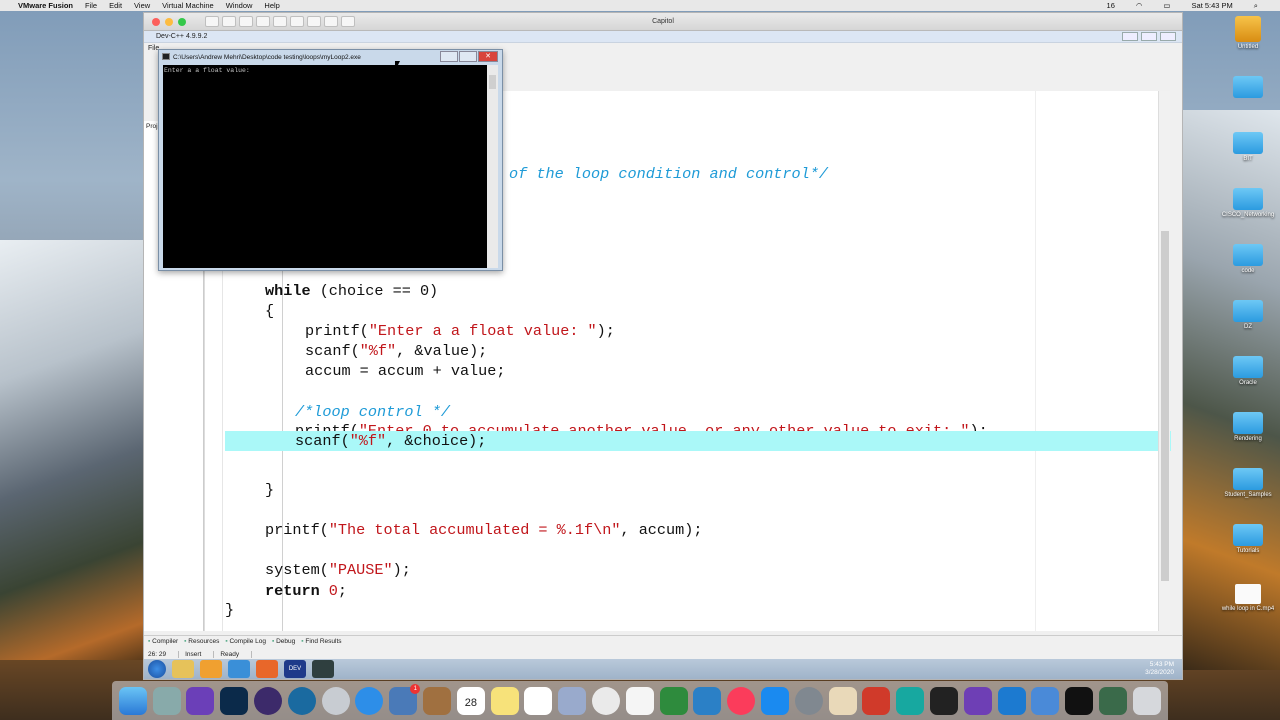 The height and width of the screenshot is (720, 1280). I want to click on wifi-icon: ◠, so click(1139, 6).